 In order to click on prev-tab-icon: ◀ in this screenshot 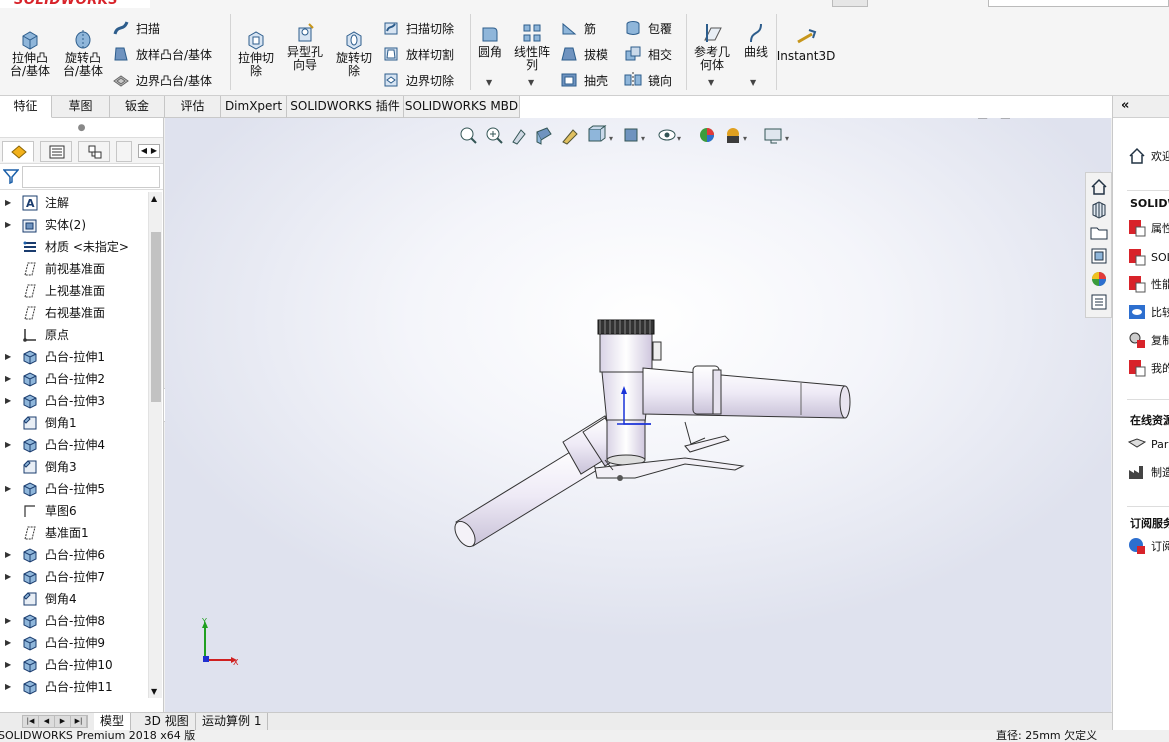, I will do `click(47, 721)`.